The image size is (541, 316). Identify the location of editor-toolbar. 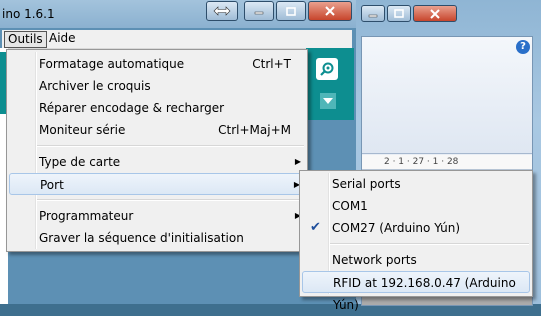
(330, 84).